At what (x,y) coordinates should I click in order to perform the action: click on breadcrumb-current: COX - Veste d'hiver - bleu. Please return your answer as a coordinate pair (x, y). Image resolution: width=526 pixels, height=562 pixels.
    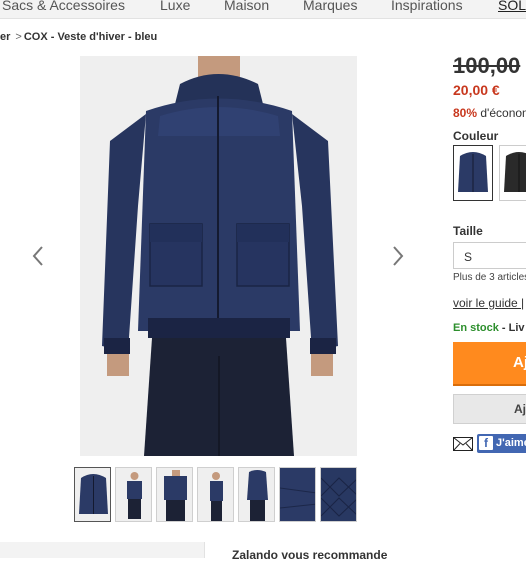
    Looking at the image, I should click on (90, 37).